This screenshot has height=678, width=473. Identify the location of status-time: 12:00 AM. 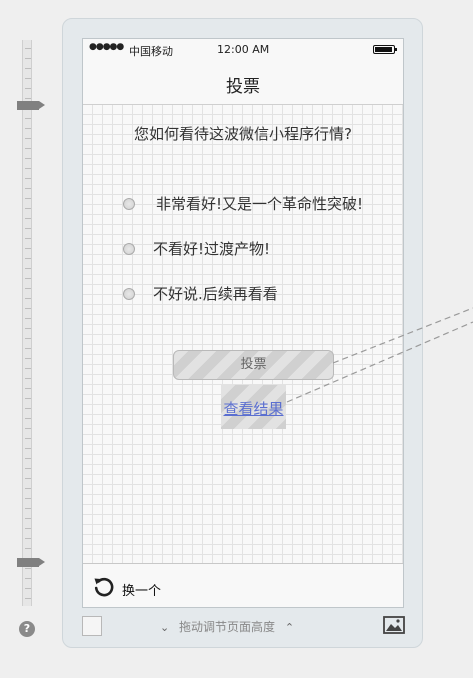
(243, 49).